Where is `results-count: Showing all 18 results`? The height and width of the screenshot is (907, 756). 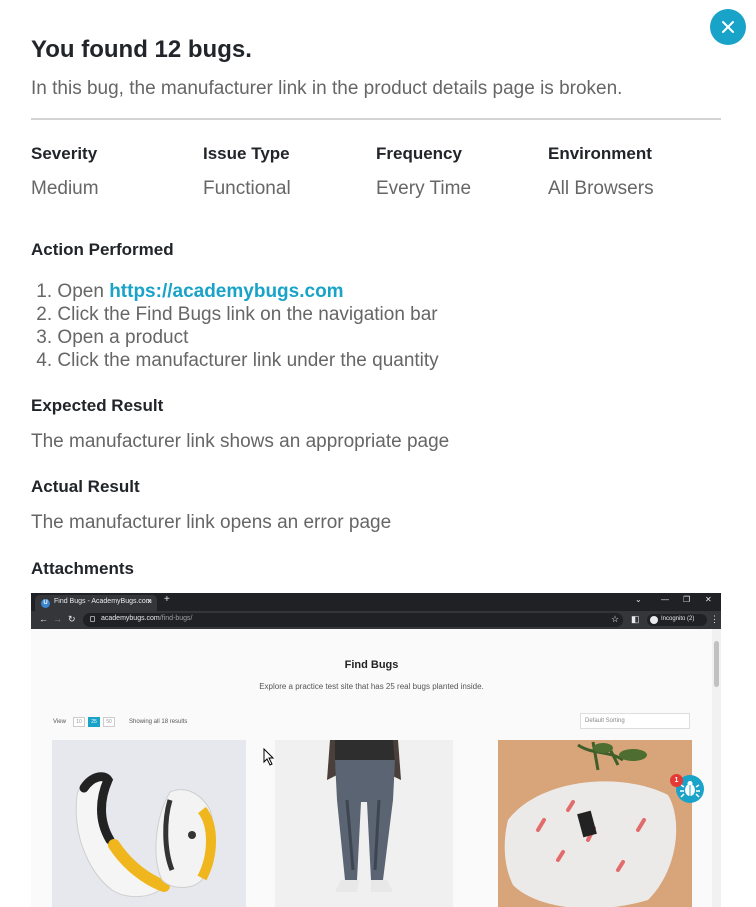
results-count: Showing all 18 results is located at coordinates (158, 722).